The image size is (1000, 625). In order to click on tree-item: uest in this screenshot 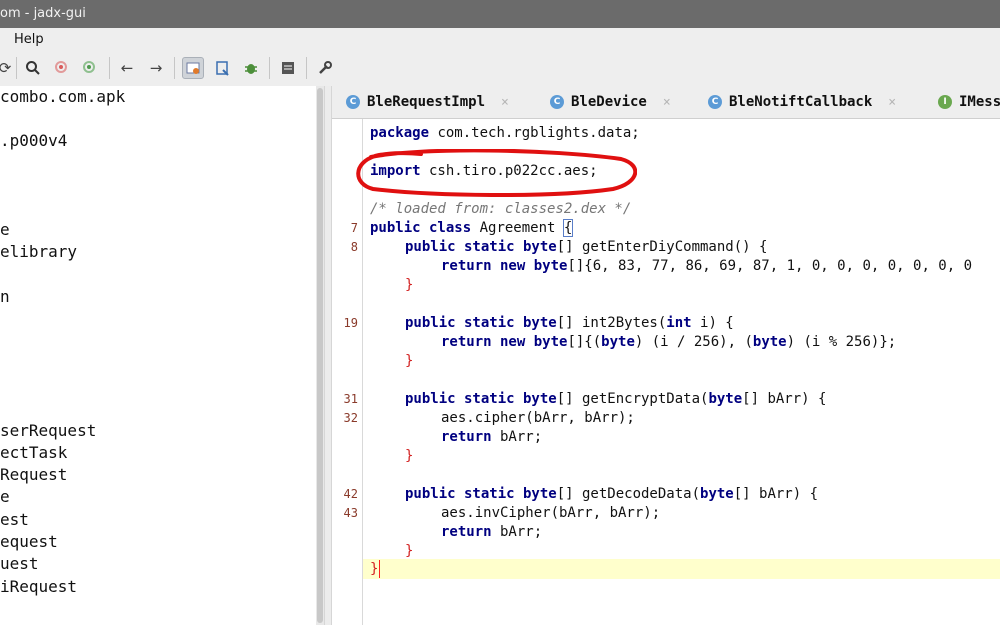, I will do `click(19, 564)`.